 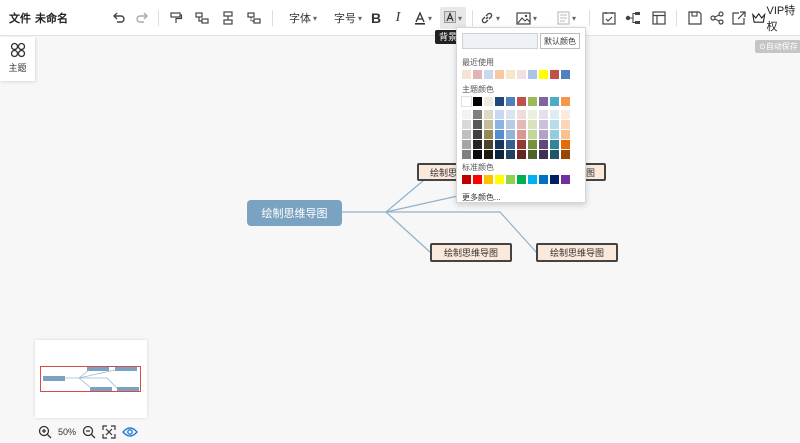 I want to click on zoom-out-icon, so click(x=89, y=432).